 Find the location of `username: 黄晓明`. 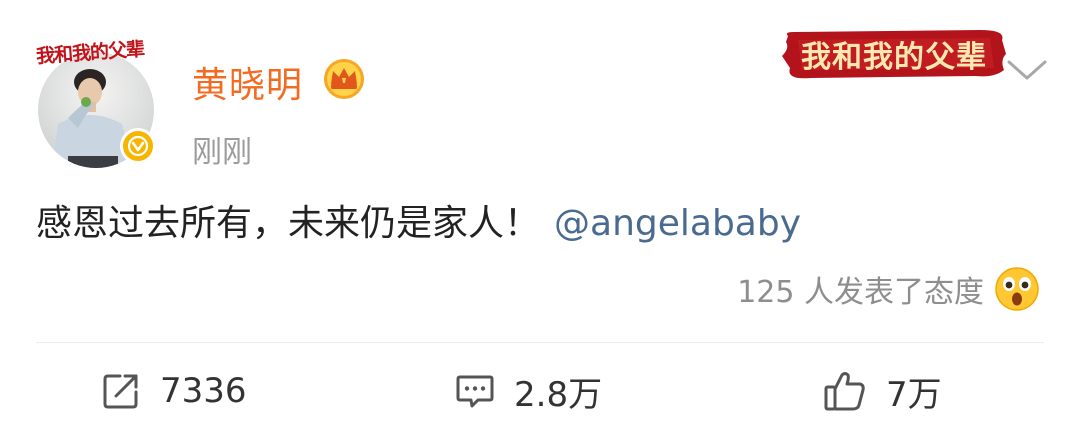

username: 黄晓明 is located at coordinates (247, 82).